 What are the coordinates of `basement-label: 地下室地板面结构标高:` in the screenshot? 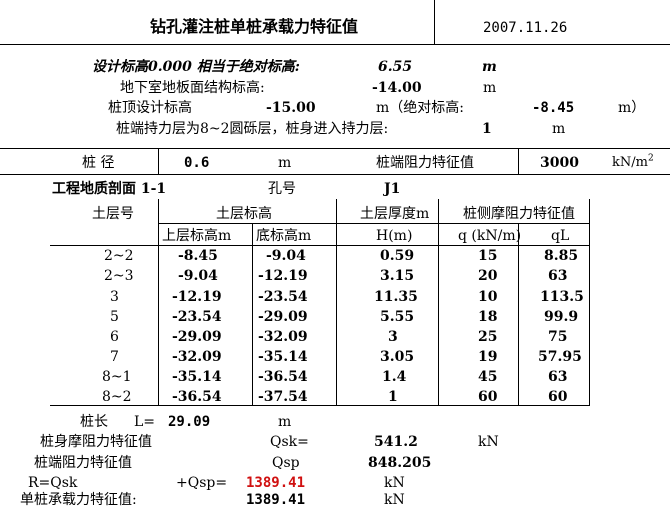 It's located at (192, 88).